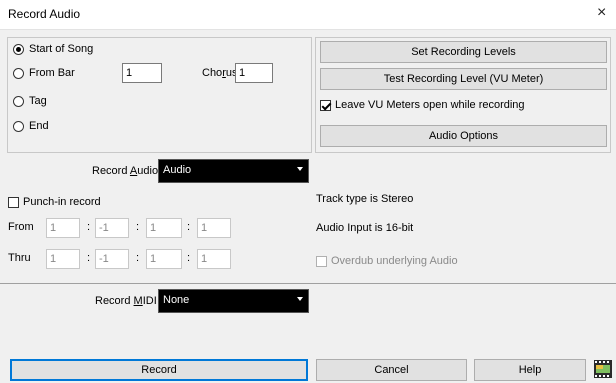 The width and height of the screenshot is (616, 383). What do you see at coordinates (18, 49) in the screenshot?
I see `start-of-song-radio` at bounding box center [18, 49].